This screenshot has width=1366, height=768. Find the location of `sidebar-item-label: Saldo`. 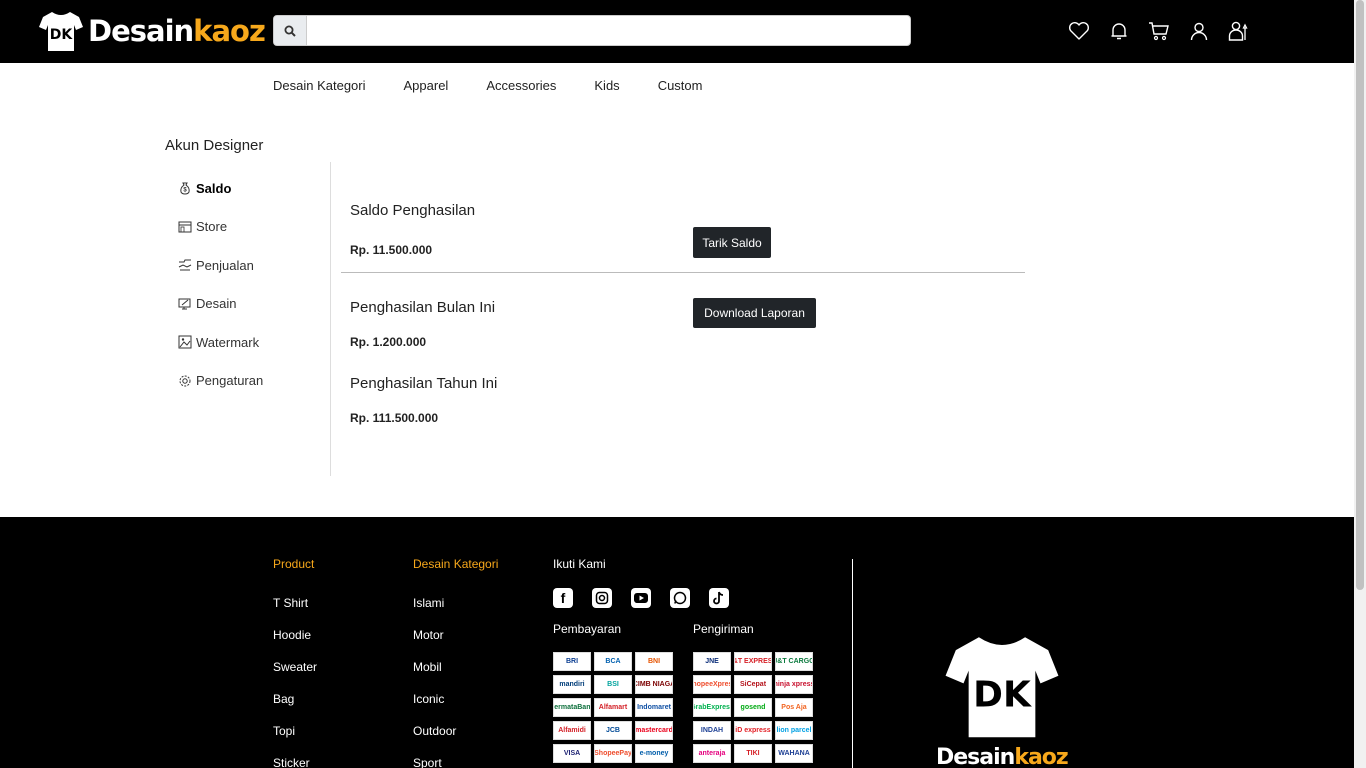

sidebar-item-label: Saldo is located at coordinates (214, 188).